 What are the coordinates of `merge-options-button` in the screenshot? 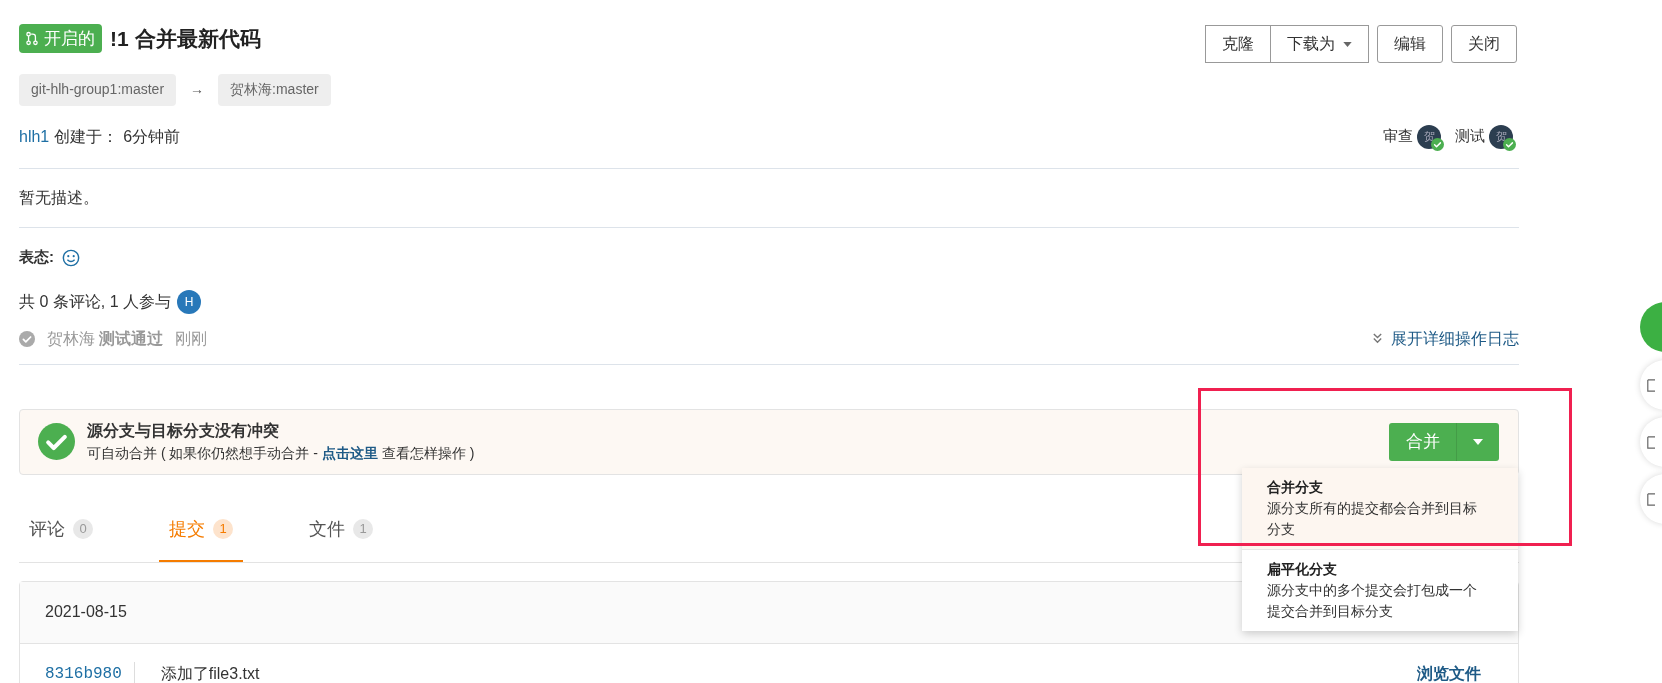 It's located at (1478, 441).